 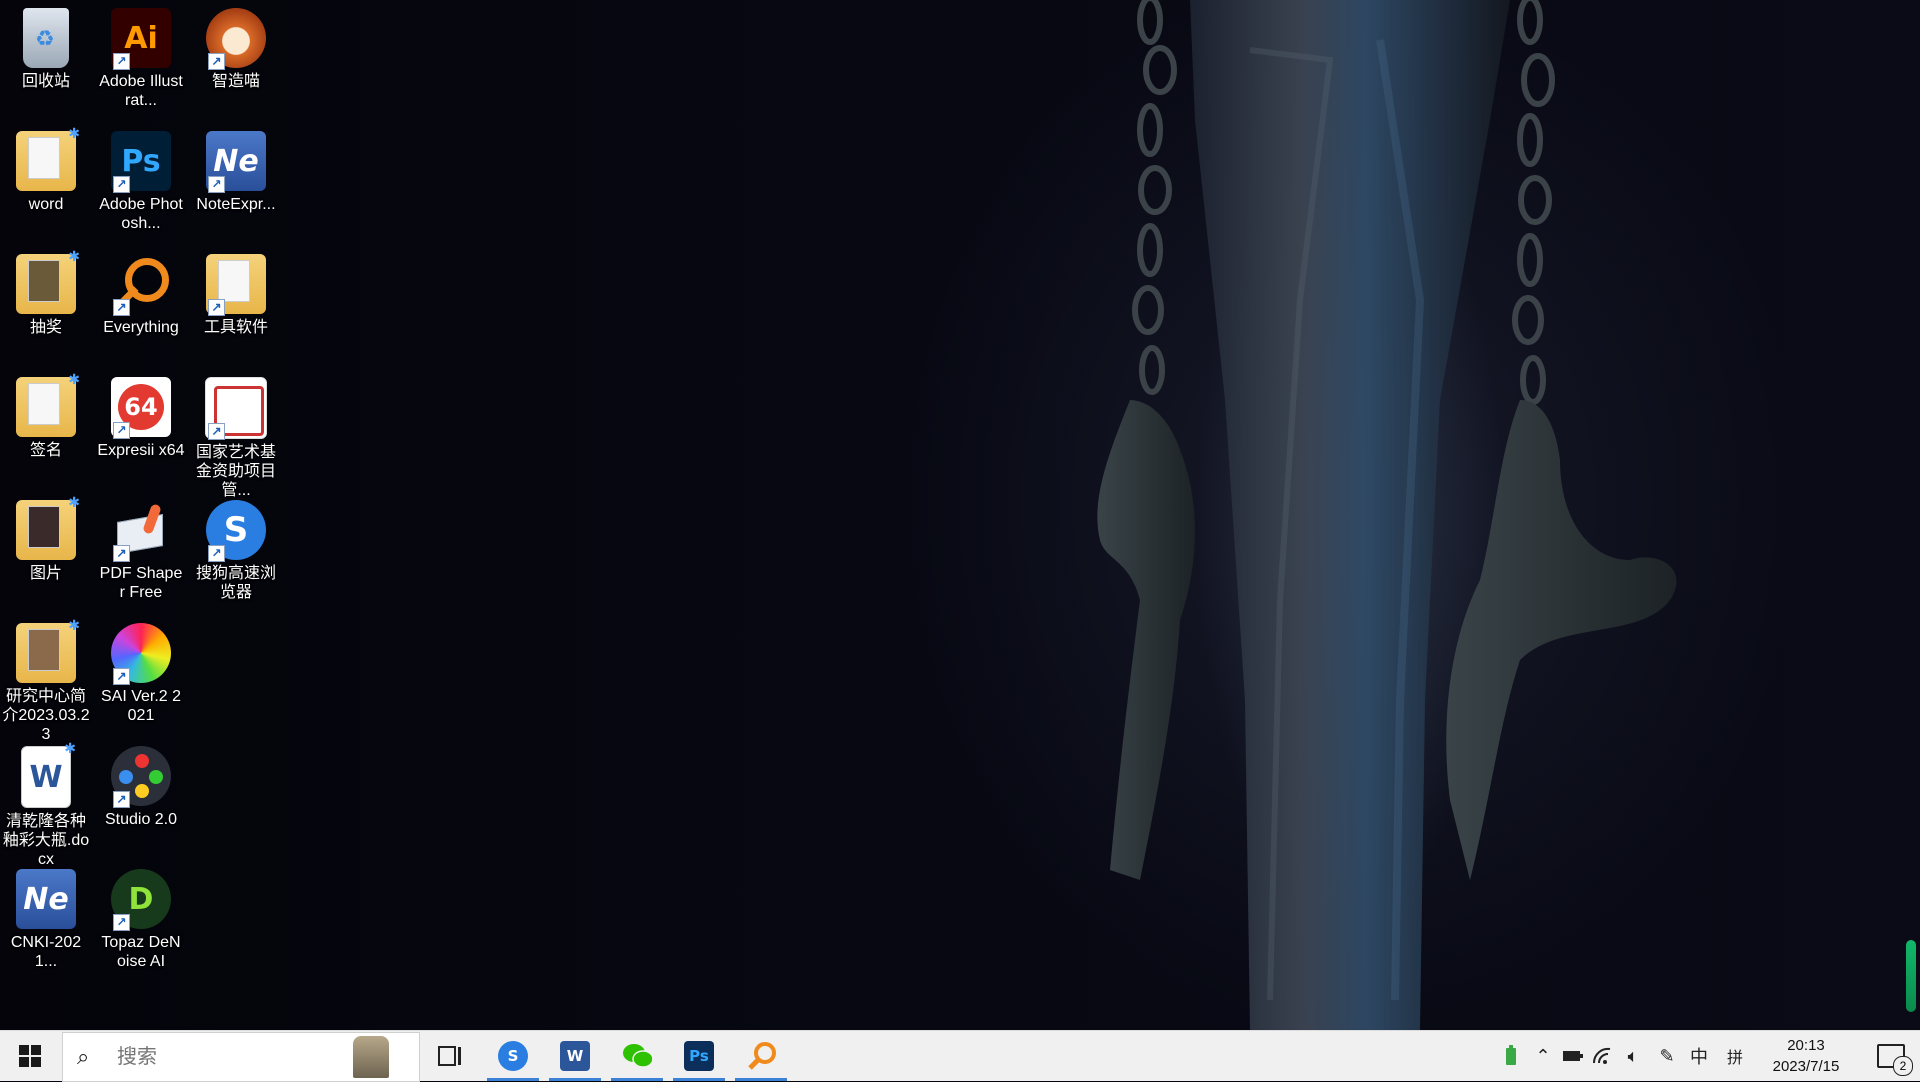 I want to click on action-center-button: 2, so click(x=1891, y=1056).